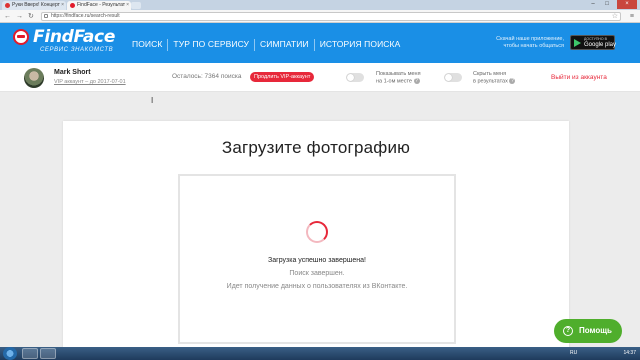  I want to click on lock-icon, so click(46, 16).